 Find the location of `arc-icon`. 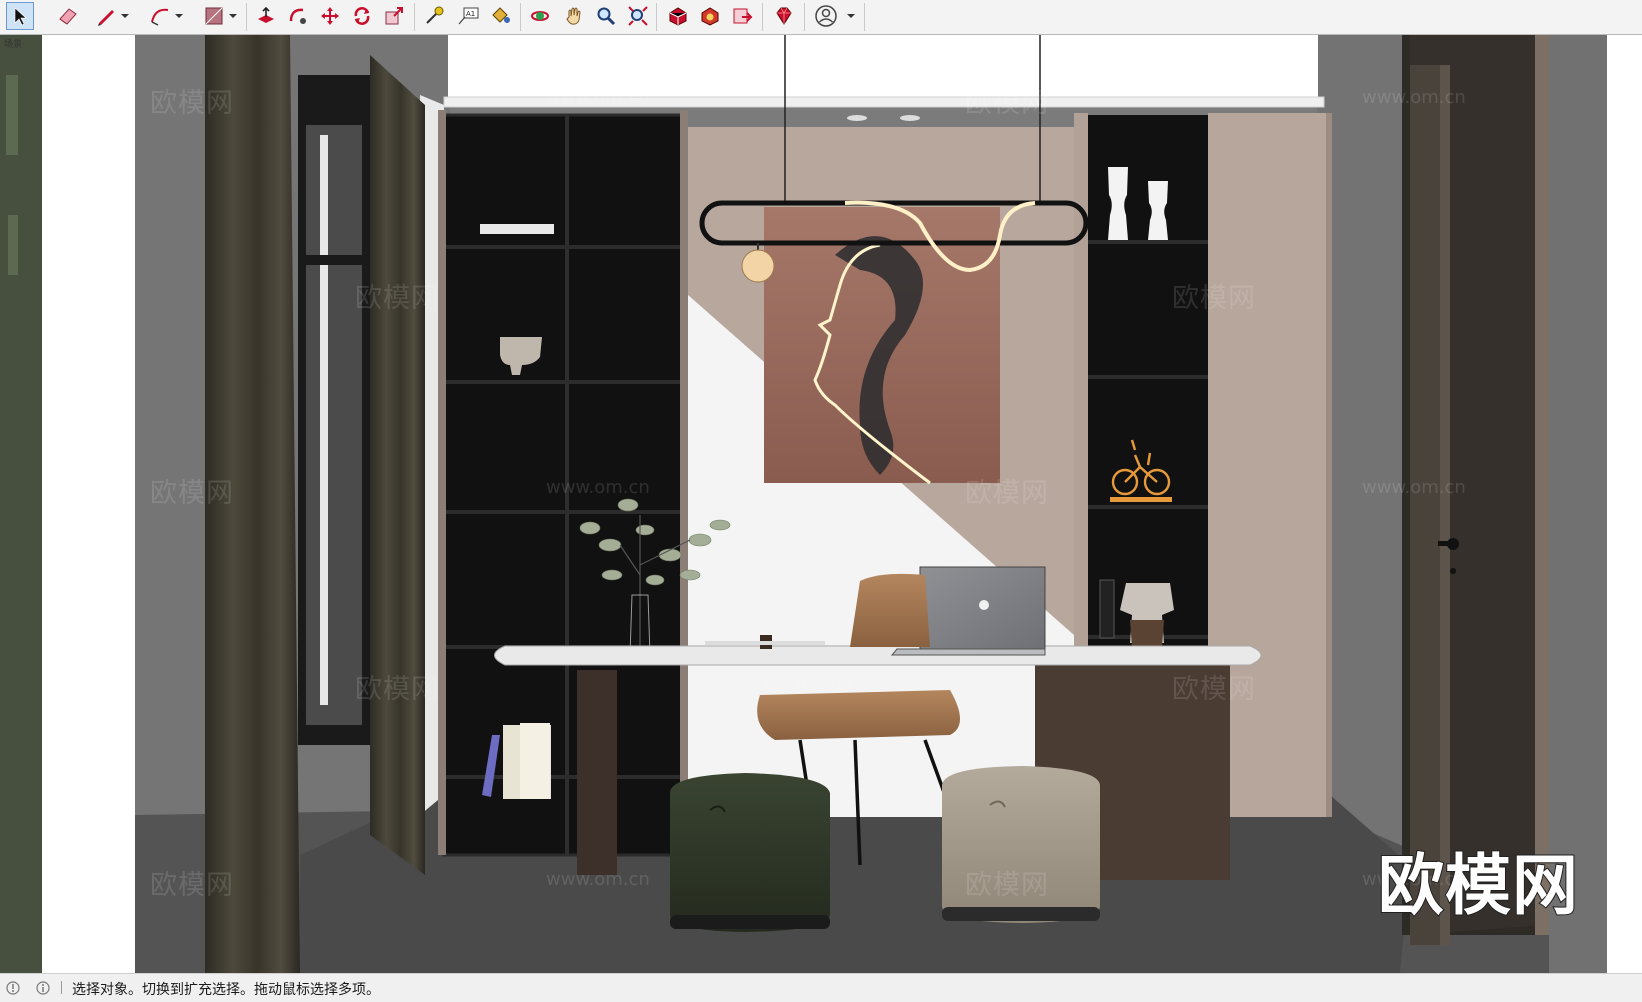

arc-icon is located at coordinates (160, 17).